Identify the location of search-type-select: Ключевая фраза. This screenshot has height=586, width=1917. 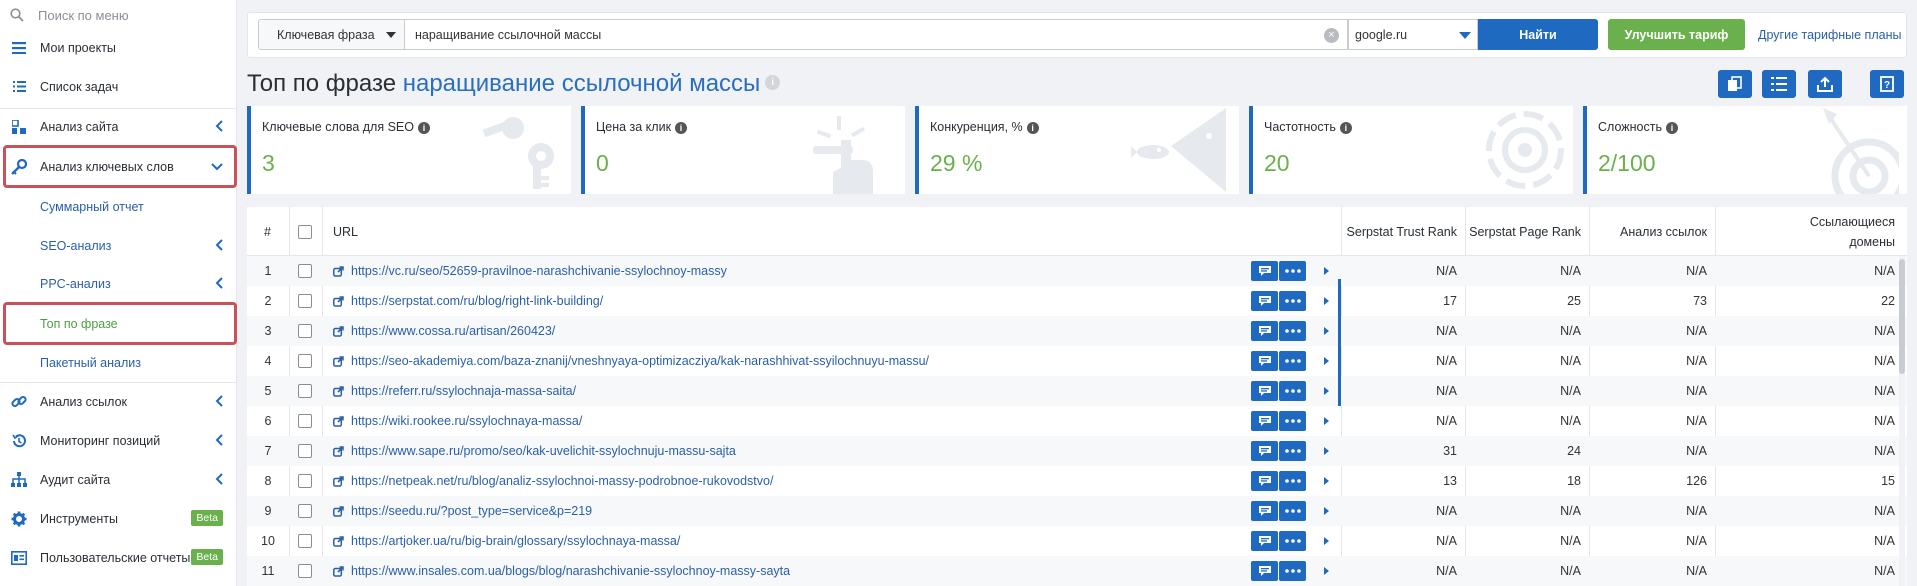
(331, 34).